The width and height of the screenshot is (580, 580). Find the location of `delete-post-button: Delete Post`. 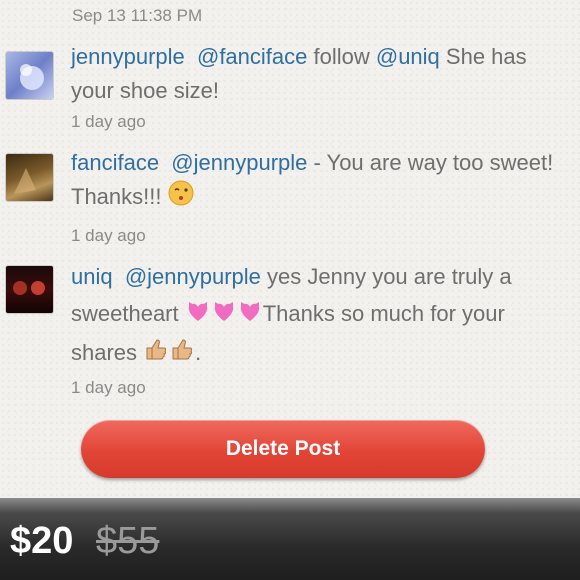

delete-post-button: Delete Post is located at coordinates (283, 449).